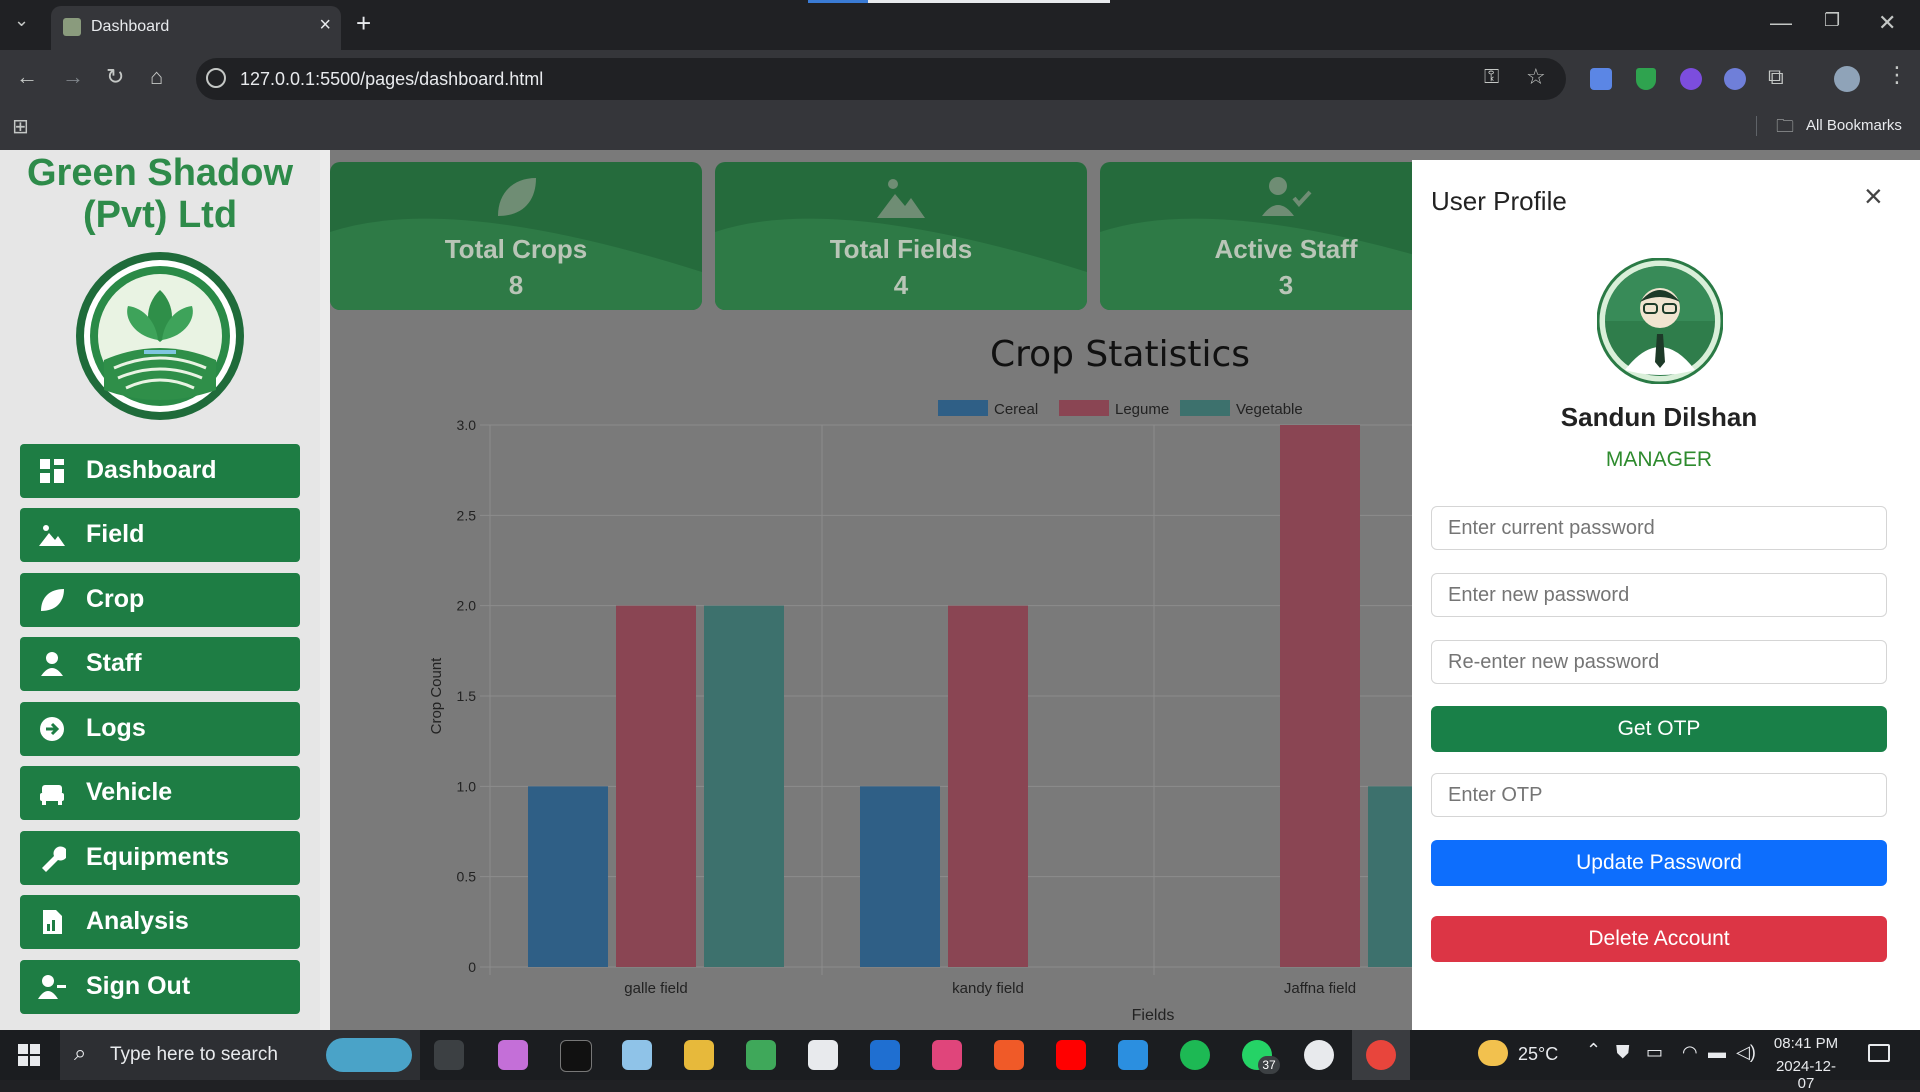 The image size is (1920, 1092). What do you see at coordinates (151, 470) in the screenshot?
I see `sidebar-item-label: Dashboard` at bounding box center [151, 470].